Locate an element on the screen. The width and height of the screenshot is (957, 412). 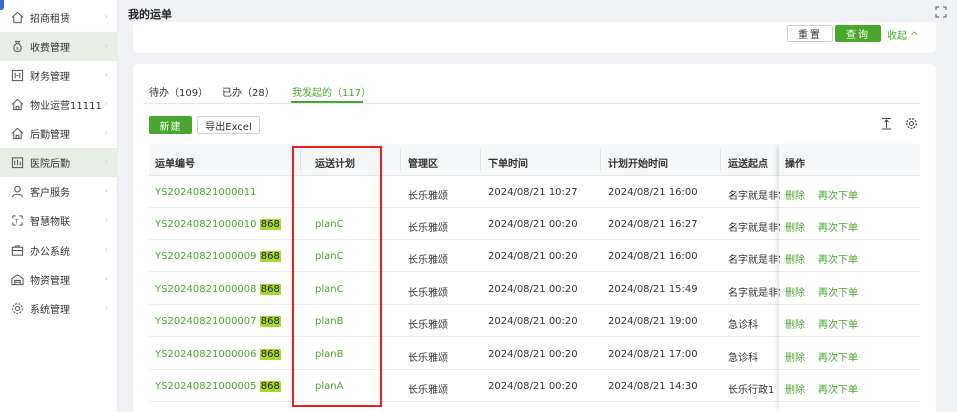
sidebar-item-label: 物资管理 is located at coordinates (50, 281).